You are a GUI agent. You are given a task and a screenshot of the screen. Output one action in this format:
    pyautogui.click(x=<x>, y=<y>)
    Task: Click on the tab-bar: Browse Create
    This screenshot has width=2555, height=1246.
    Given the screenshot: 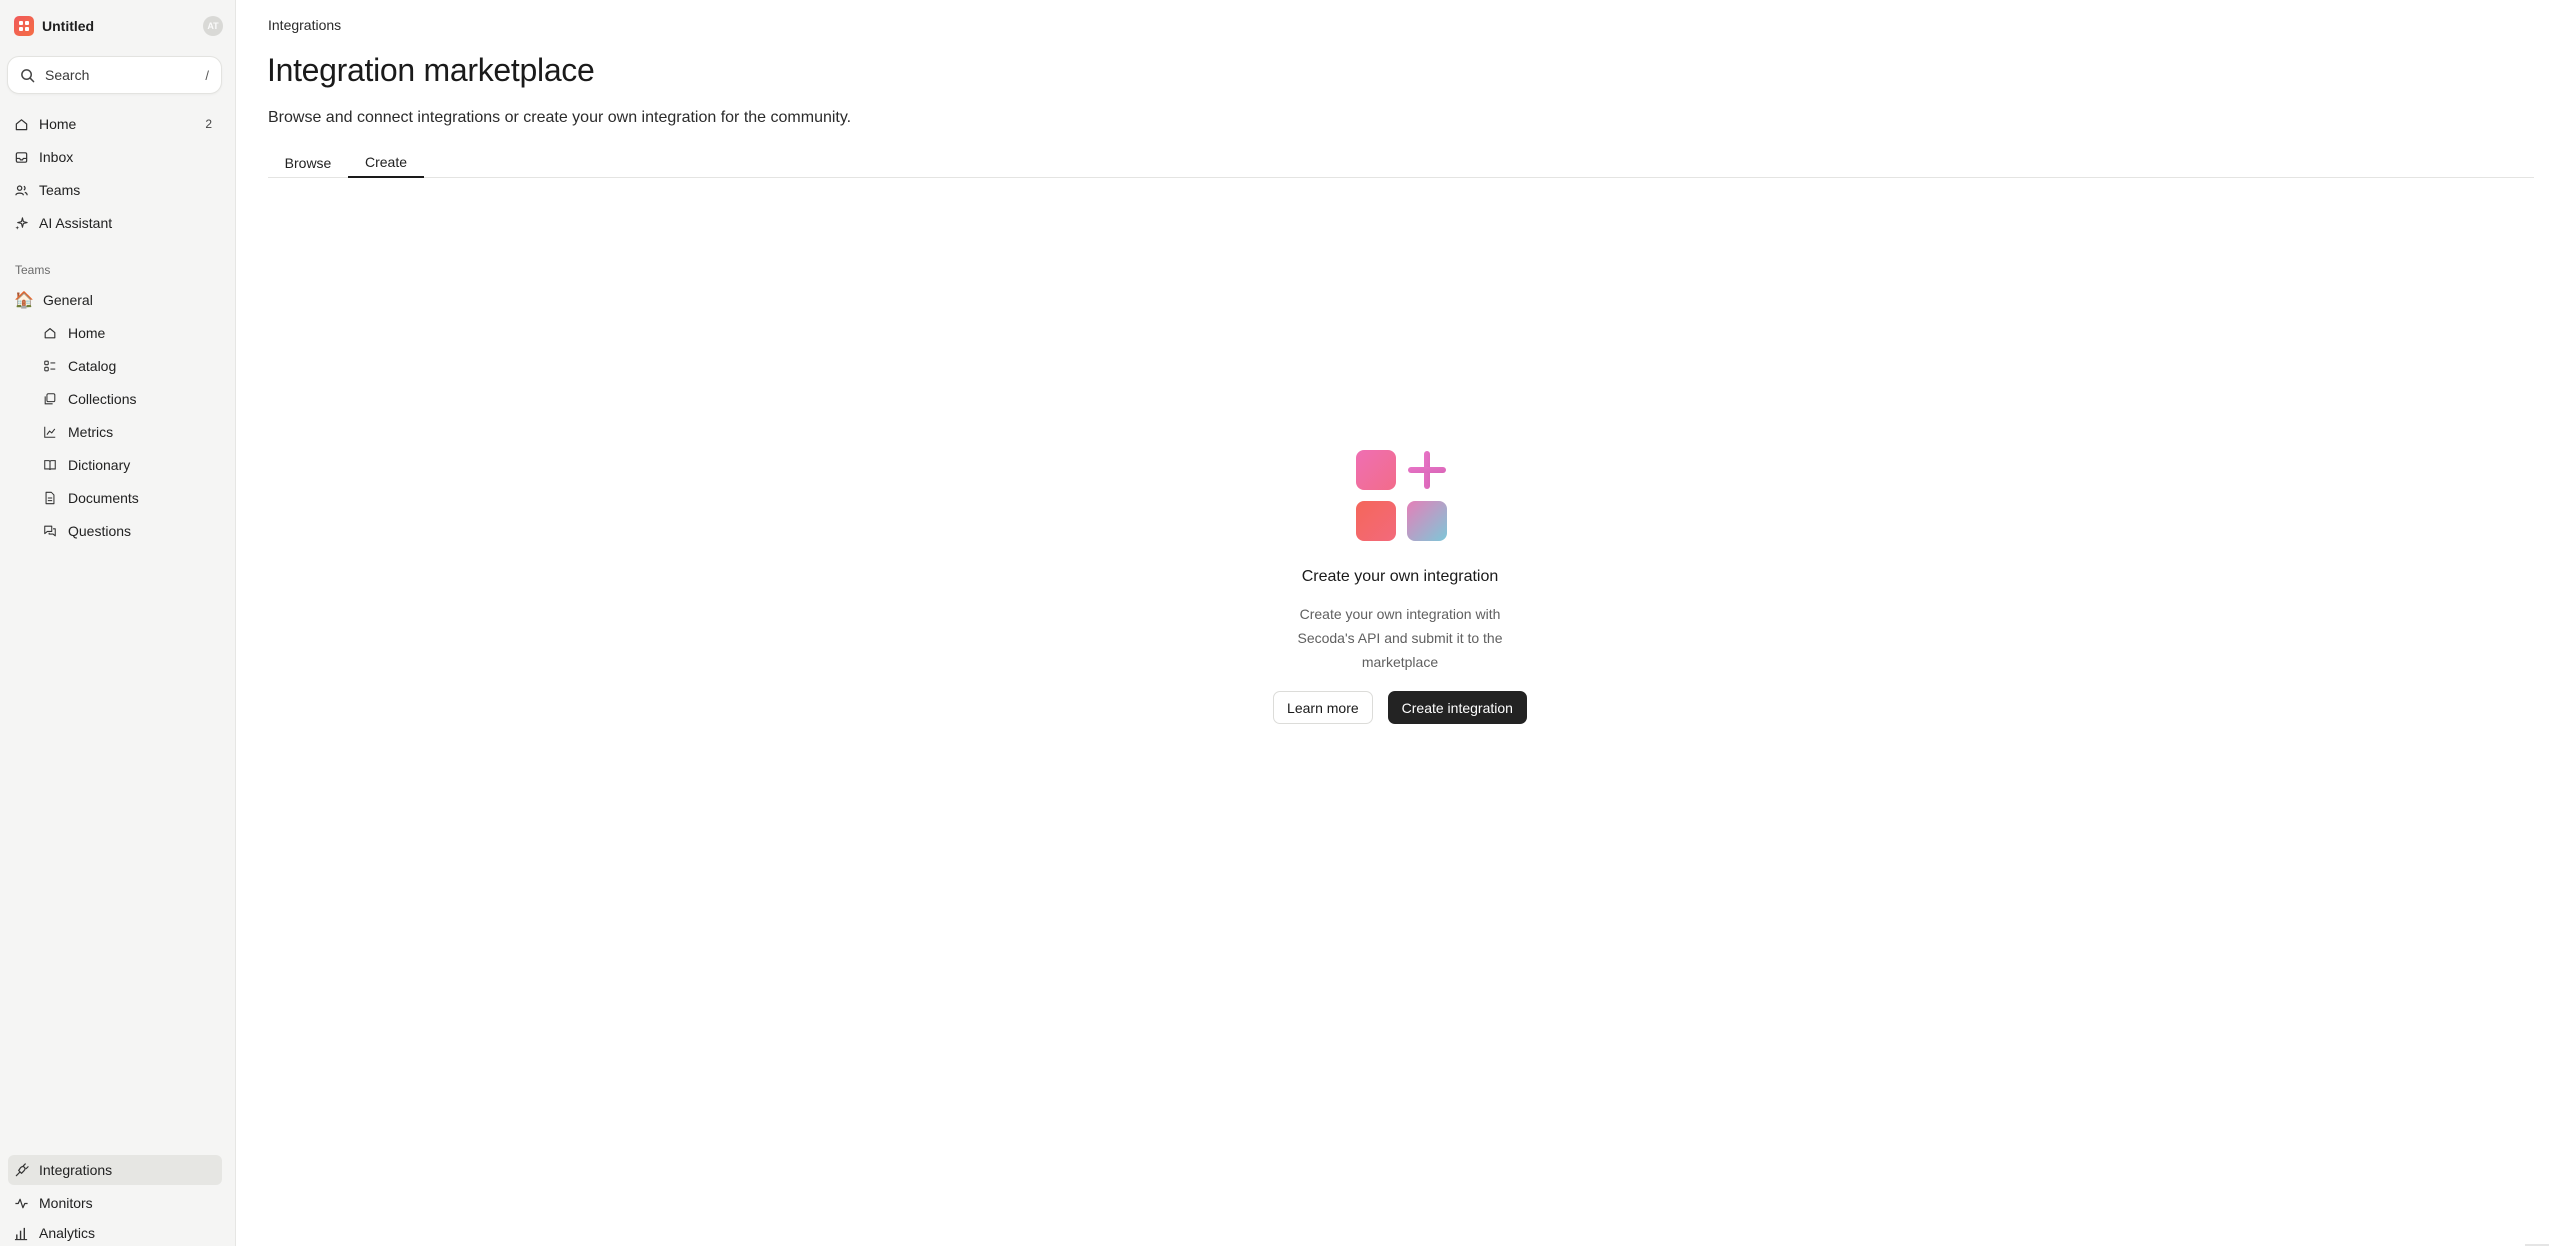 What is the action you would take?
    pyautogui.click(x=1401, y=162)
    